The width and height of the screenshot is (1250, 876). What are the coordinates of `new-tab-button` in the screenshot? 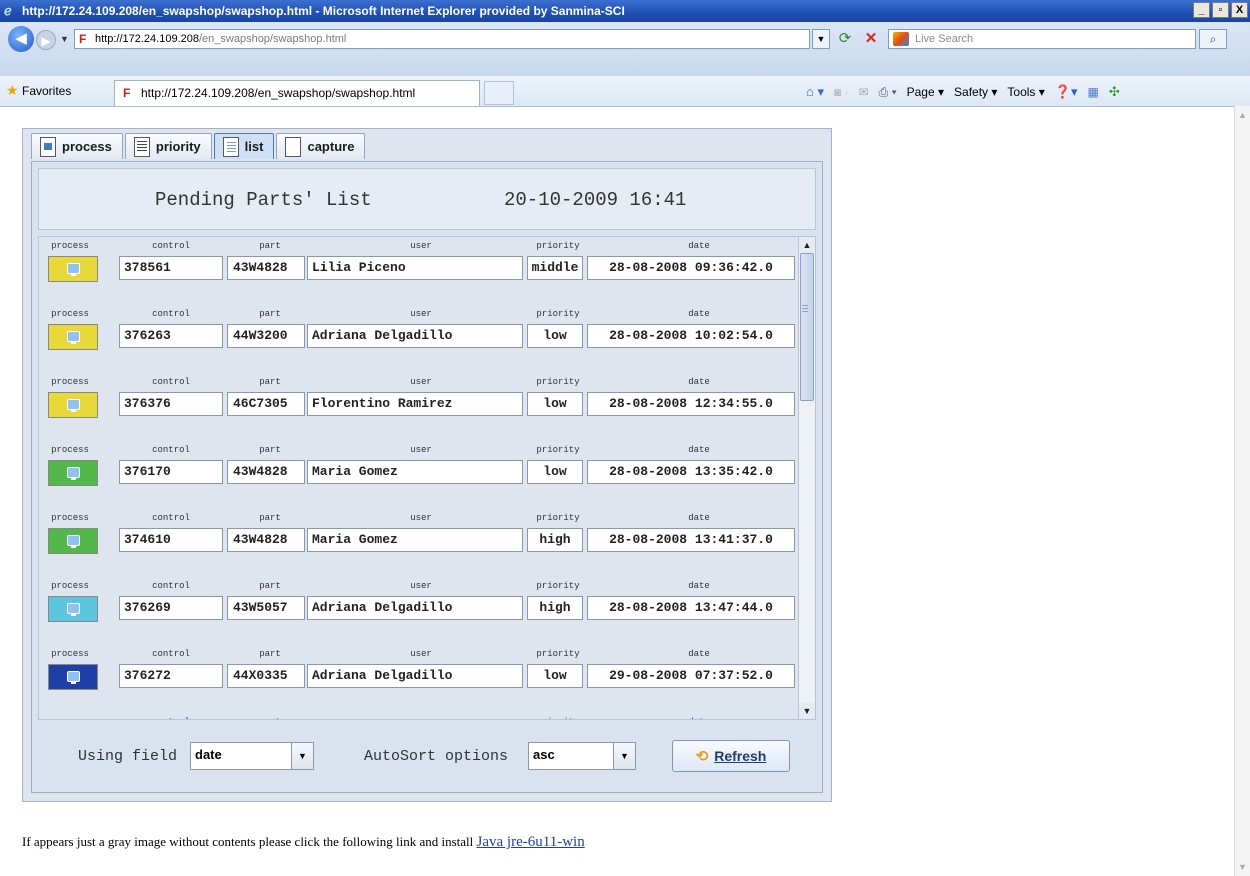 It's located at (499, 93).